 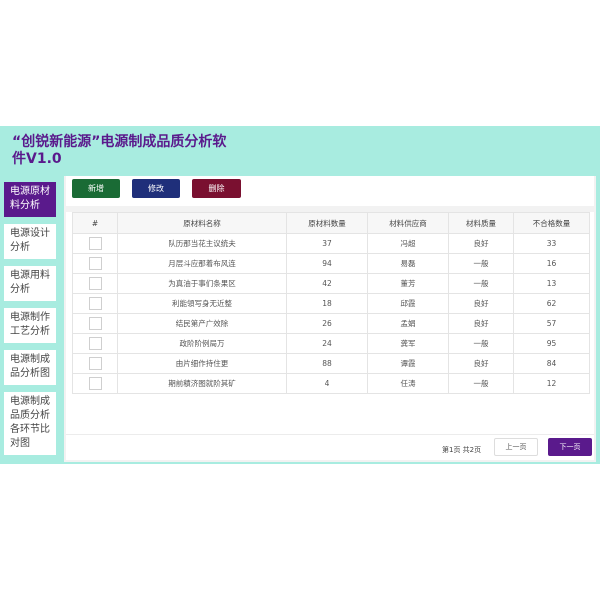 I want to click on cell-name: 期前積济图就阶其矿, so click(x=202, y=383).